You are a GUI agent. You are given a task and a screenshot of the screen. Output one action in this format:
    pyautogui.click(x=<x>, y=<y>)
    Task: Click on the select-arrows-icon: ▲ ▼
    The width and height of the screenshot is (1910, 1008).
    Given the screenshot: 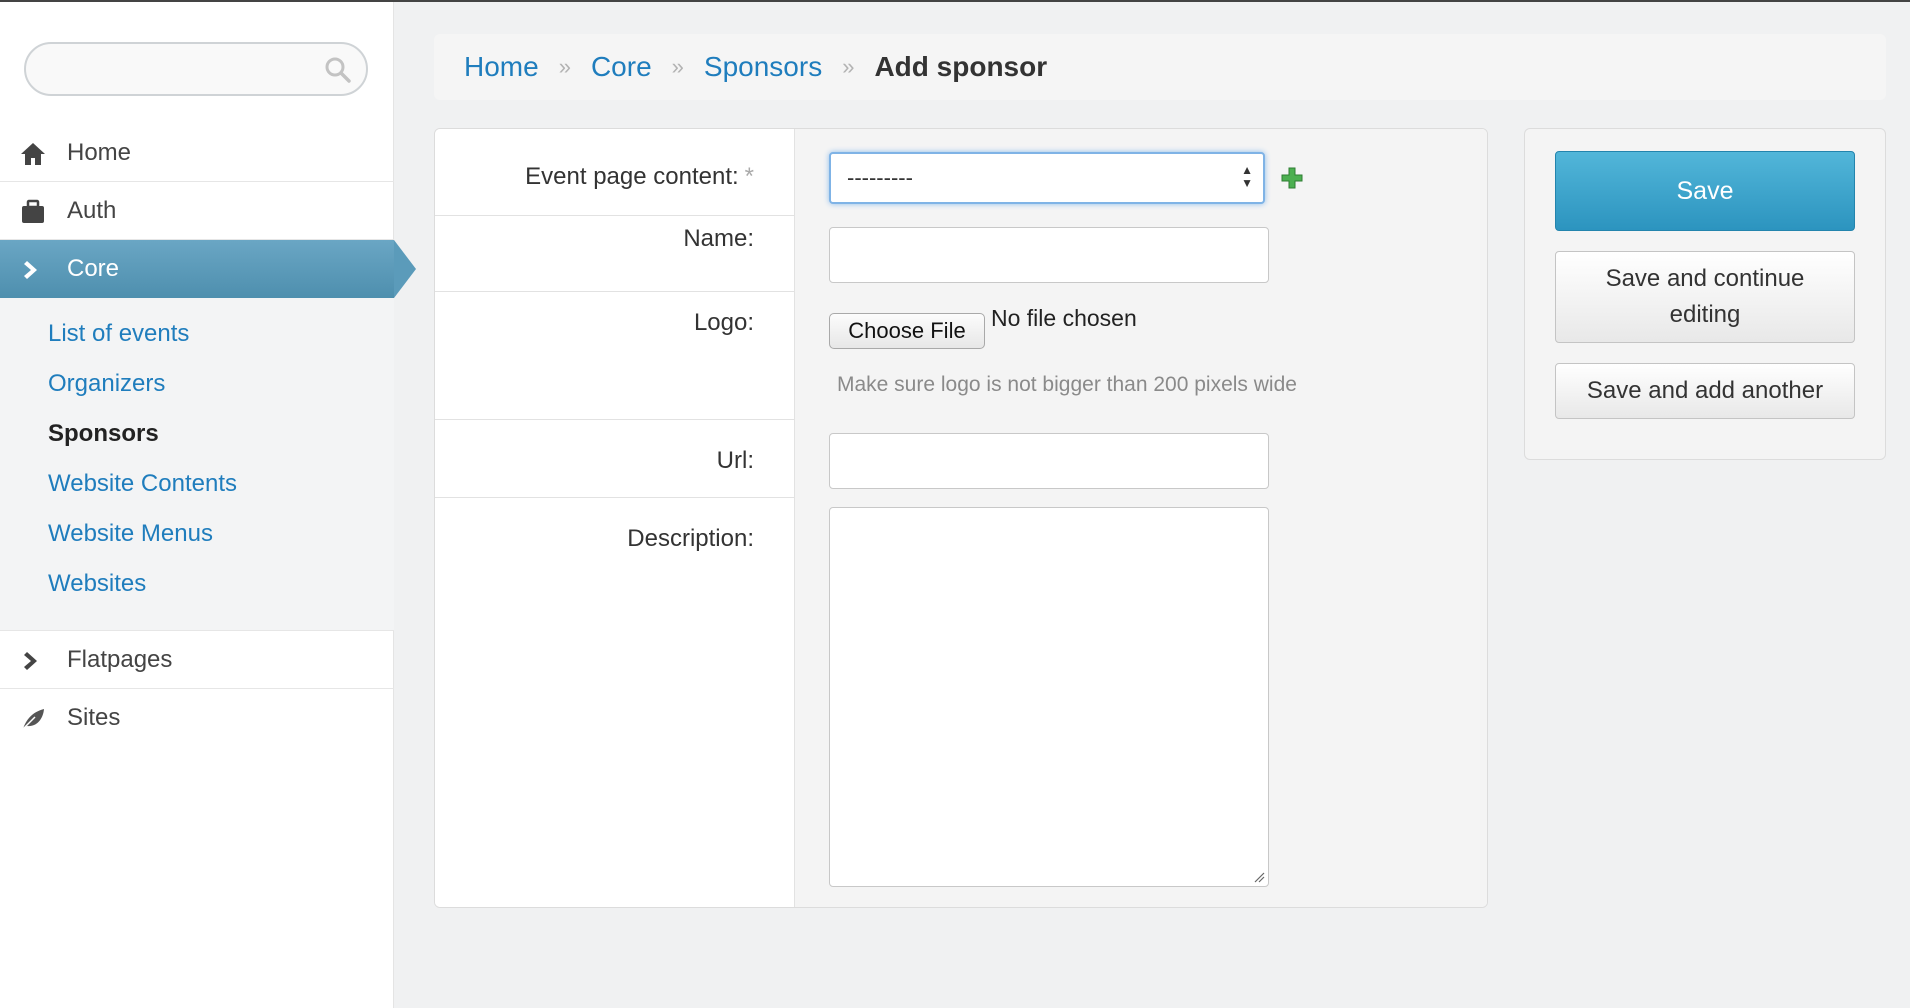 What is the action you would take?
    pyautogui.click(x=1247, y=176)
    